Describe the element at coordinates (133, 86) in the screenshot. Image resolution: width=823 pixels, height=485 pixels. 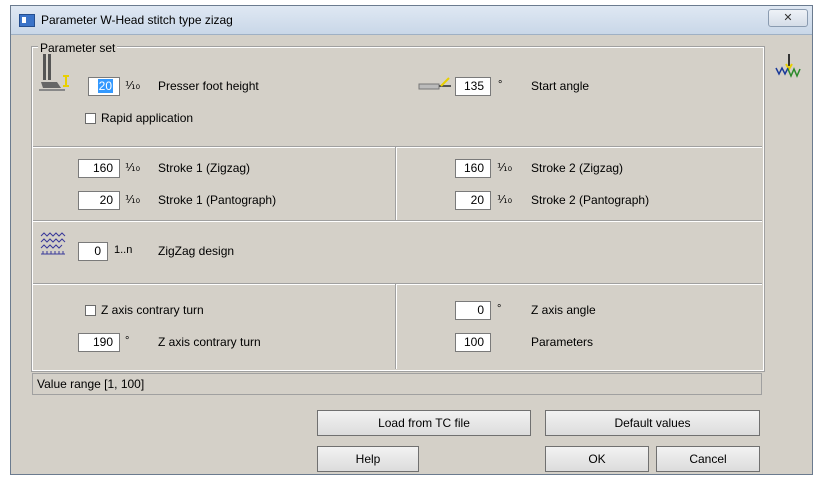
I see `presser-foot-unit: ⅒` at that location.